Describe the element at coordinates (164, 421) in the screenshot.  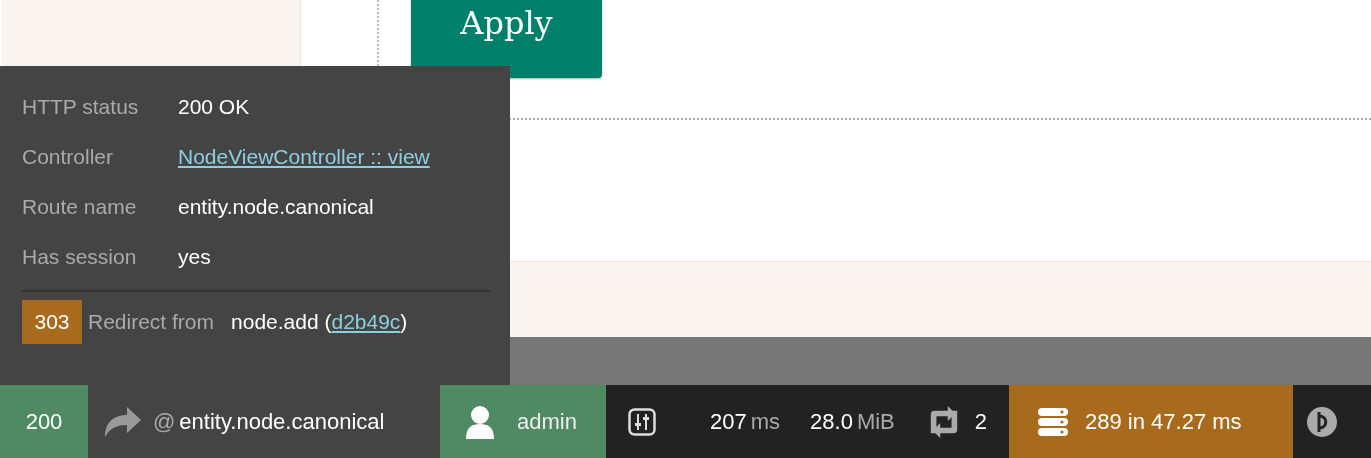
I see `at-sign: @` at that location.